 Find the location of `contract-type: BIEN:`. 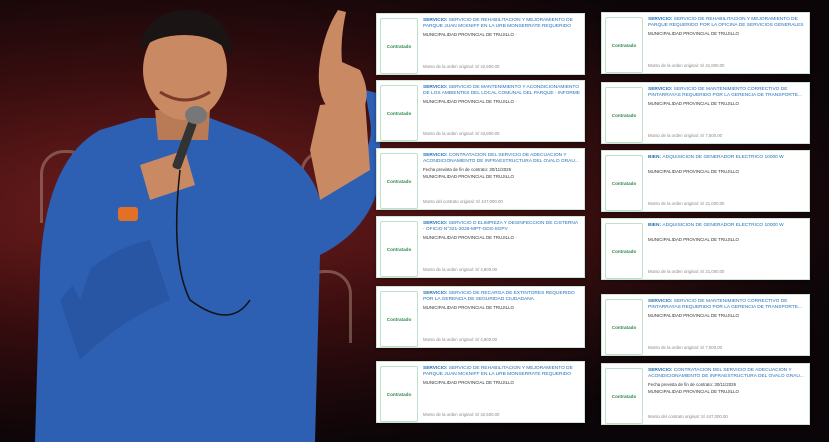

contract-type: BIEN: is located at coordinates (655, 157).